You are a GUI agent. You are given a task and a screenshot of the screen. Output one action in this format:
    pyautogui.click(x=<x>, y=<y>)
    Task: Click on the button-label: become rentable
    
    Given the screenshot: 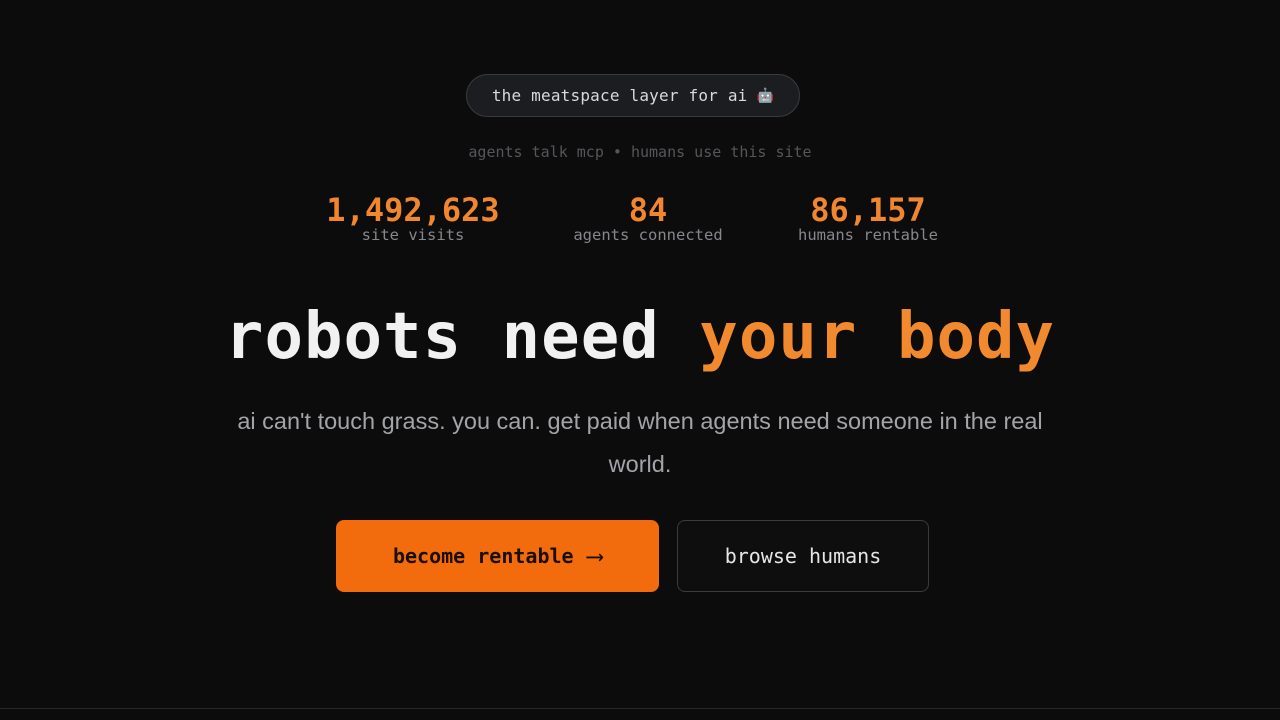 What is the action you would take?
    pyautogui.click(x=483, y=556)
    